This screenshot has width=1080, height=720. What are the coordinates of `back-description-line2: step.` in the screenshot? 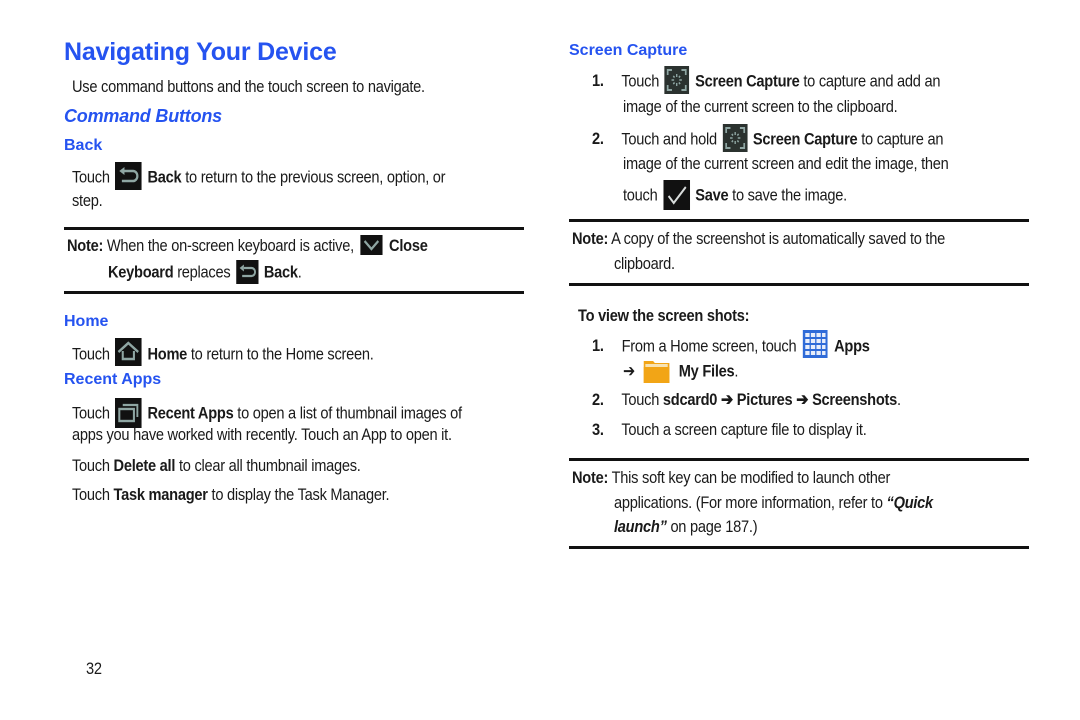 It's located at (87, 200).